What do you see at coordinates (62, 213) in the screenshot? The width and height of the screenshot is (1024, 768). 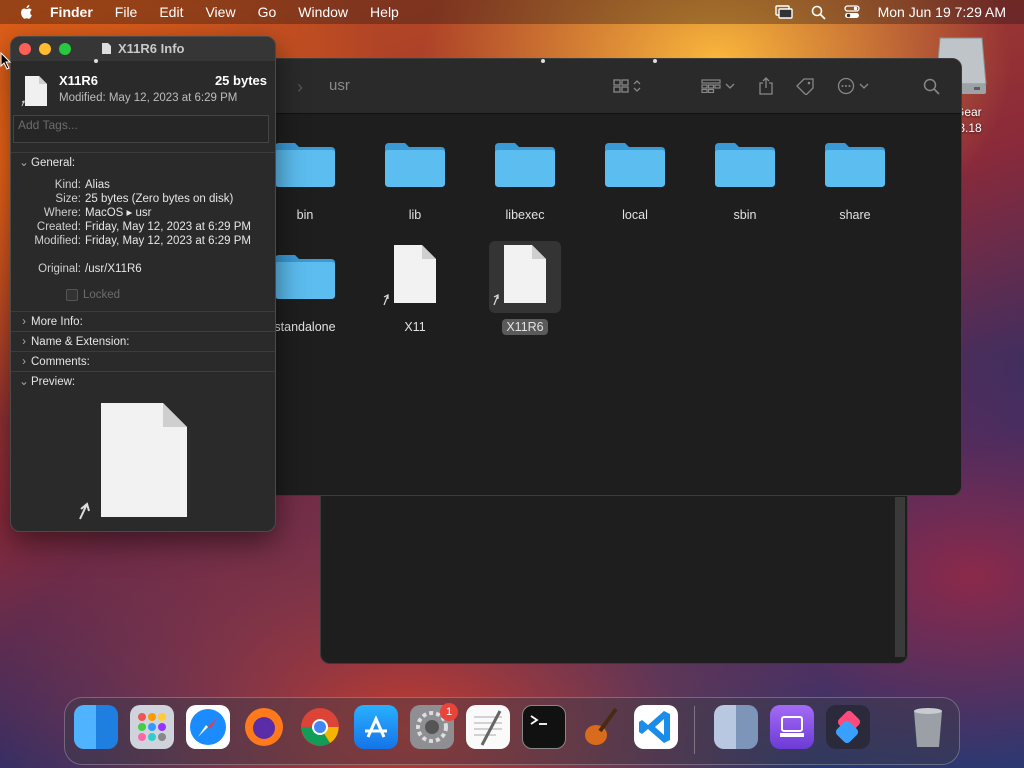 I see `where-key: Where:` at bounding box center [62, 213].